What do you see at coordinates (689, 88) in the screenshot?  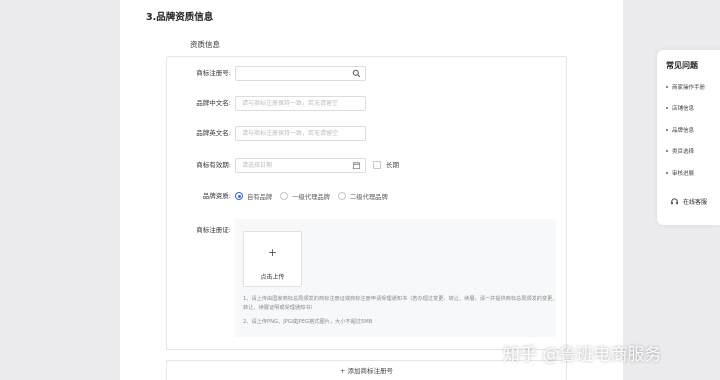 I see `faq-item-label: 商家操作手册` at bounding box center [689, 88].